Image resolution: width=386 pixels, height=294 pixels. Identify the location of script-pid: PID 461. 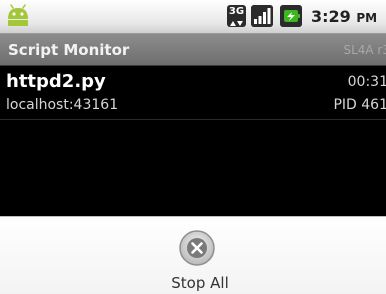
(359, 105).